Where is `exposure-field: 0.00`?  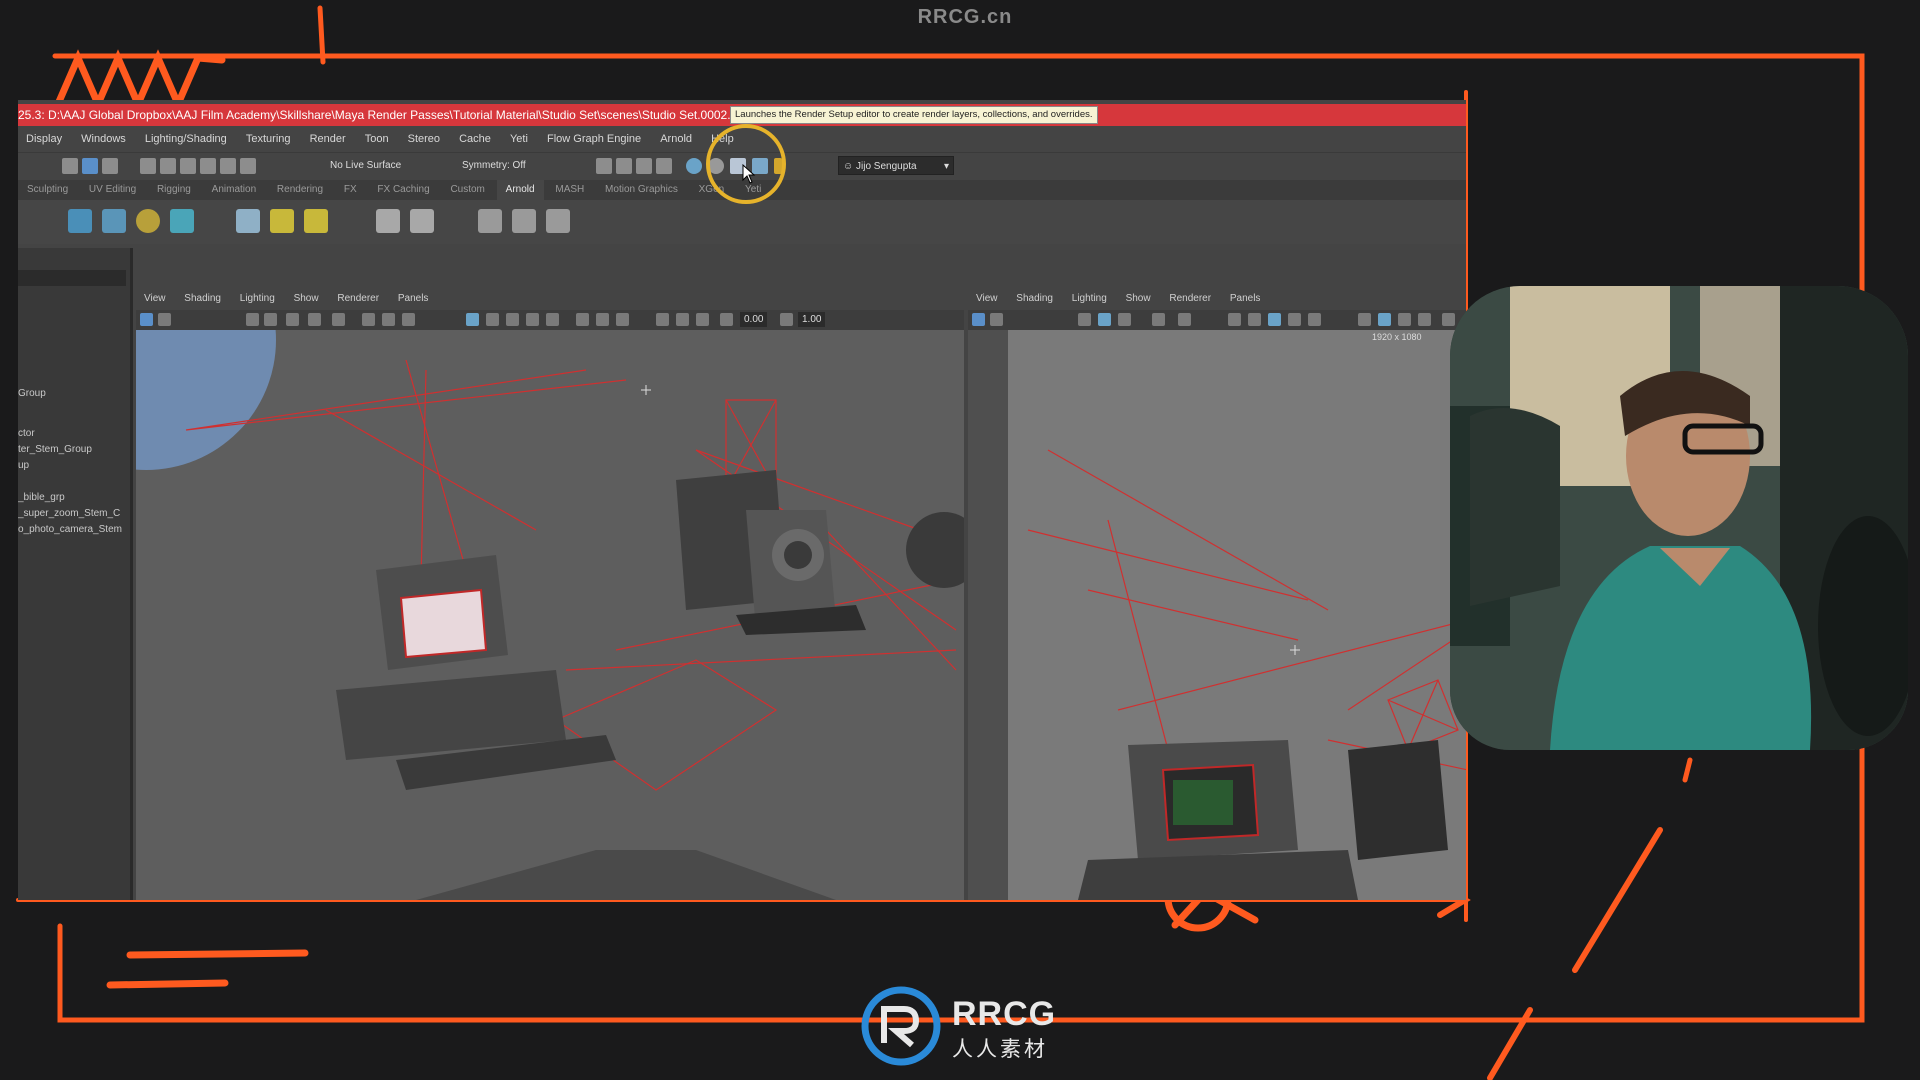 exposure-field: 0.00 is located at coordinates (754, 319).